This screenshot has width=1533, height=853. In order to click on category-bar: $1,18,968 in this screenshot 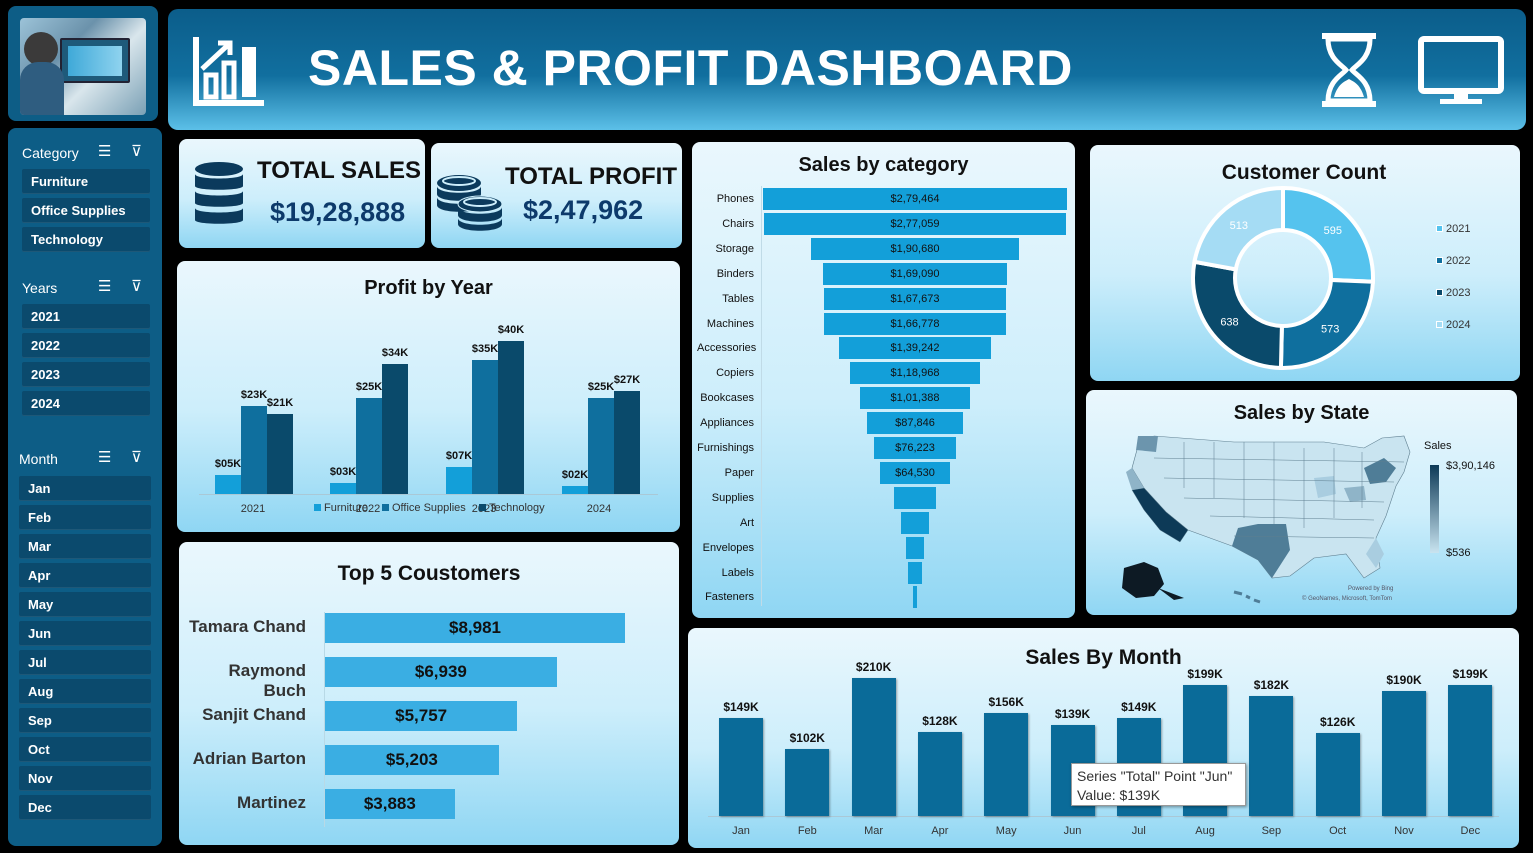, I will do `click(915, 373)`.